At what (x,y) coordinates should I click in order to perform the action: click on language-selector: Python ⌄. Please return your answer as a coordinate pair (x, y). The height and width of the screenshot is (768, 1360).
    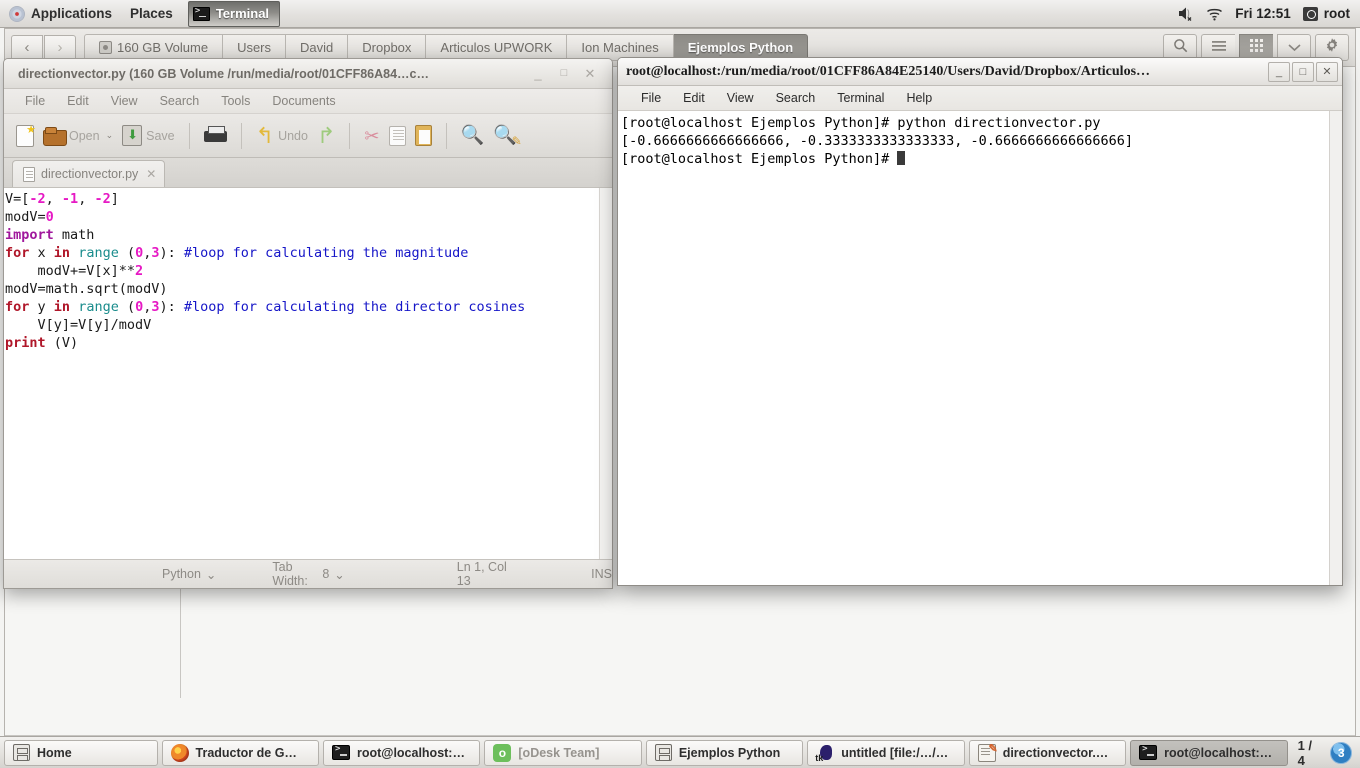
    Looking at the image, I should click on (189, 574).